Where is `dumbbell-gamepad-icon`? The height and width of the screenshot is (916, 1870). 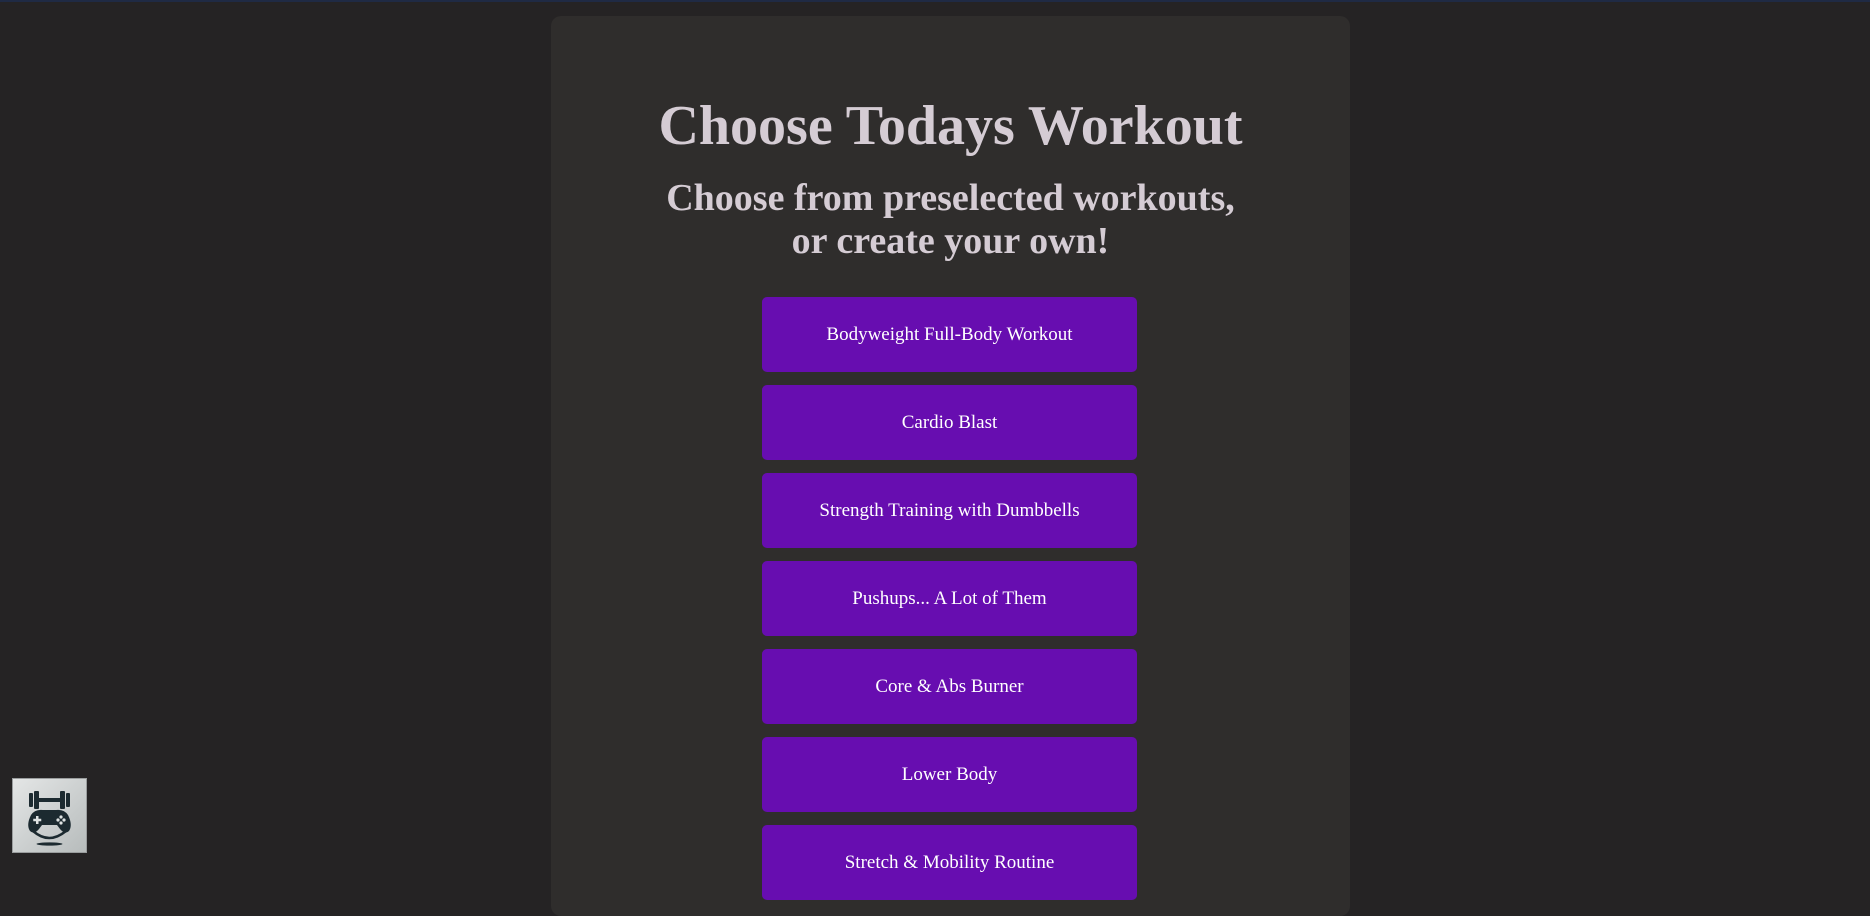
dumbbell-gamepad-icon is located at coordinates (49, 815).